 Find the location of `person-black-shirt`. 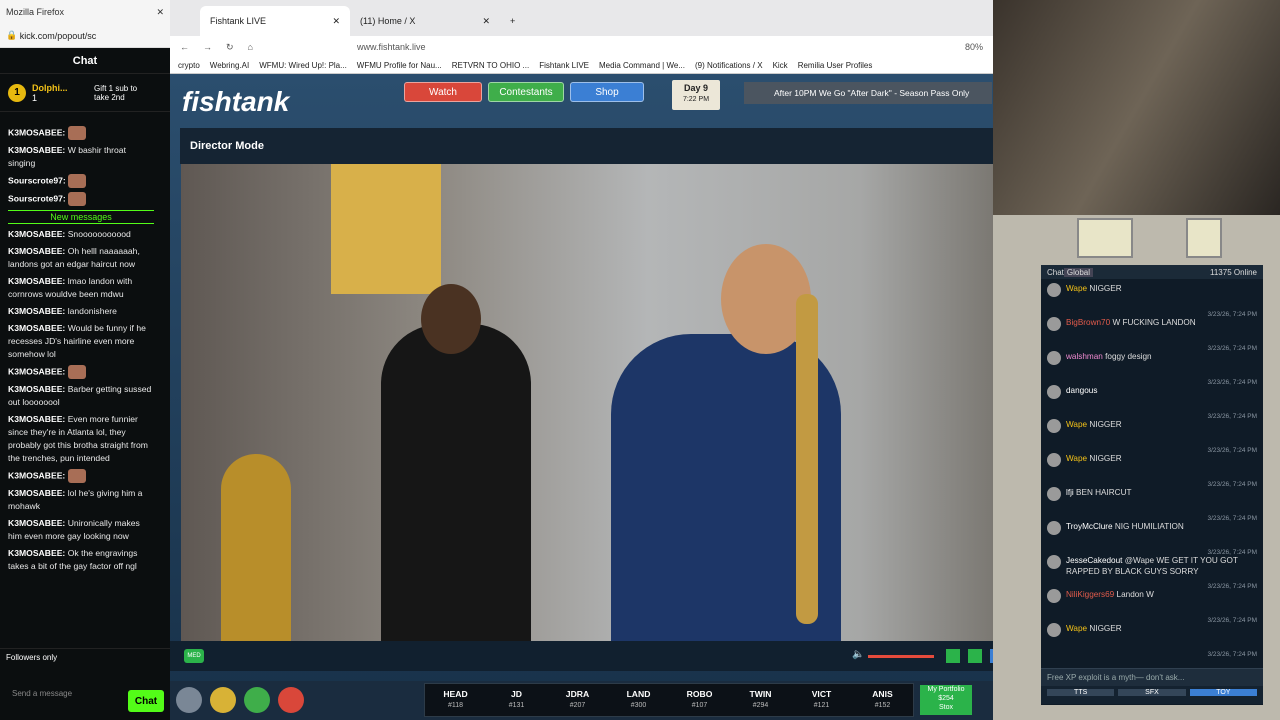

person-black-shirt is located at coordinates (456, 482).